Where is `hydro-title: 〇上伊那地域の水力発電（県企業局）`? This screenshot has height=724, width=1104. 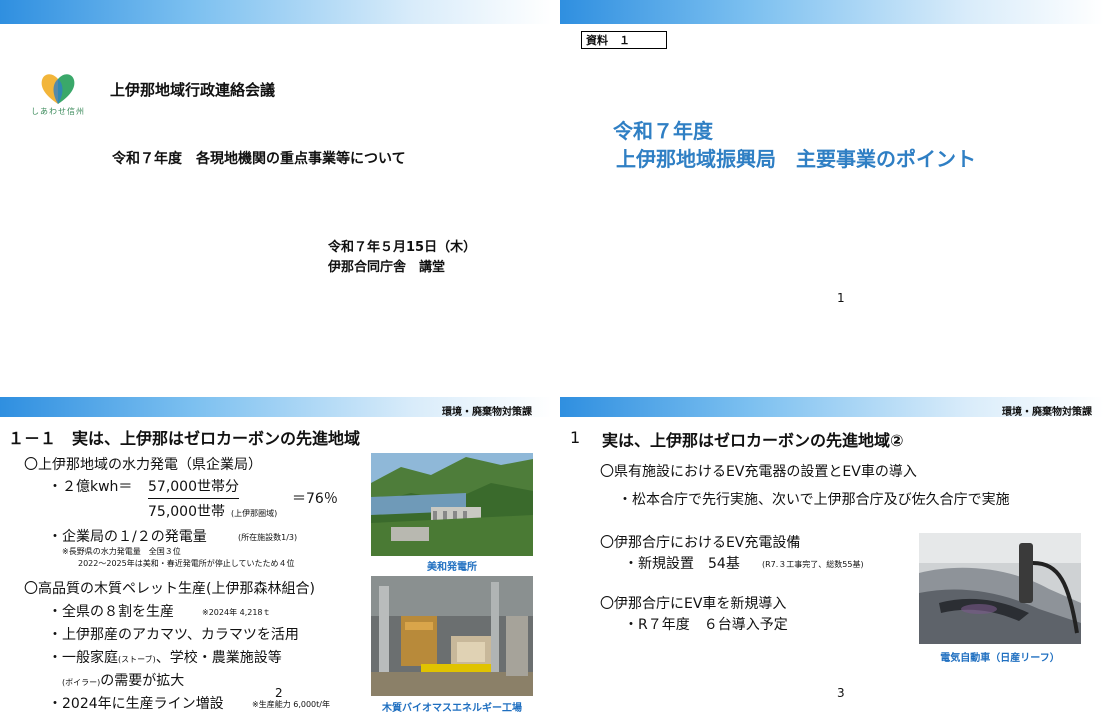 hydro-title: 〇上伊那地域の水力発電（県企業局） is located at coordinates (143, 465).